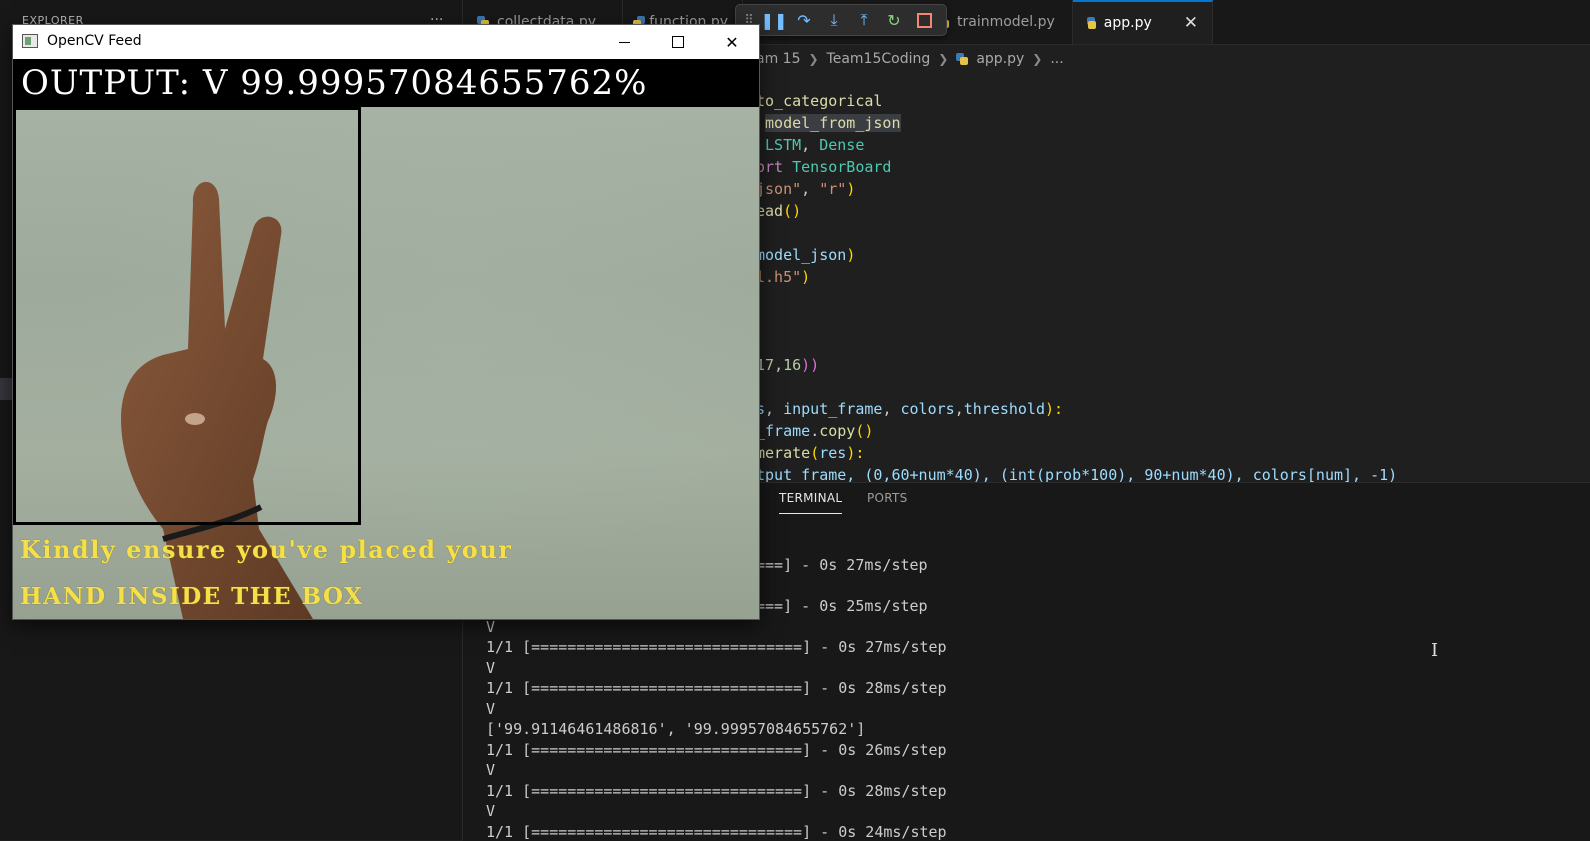 Image resolution: width=1590 pixels, height=841 pixels. I want to click on breadcrumb-item: Team15Coding, so click(879, 59).